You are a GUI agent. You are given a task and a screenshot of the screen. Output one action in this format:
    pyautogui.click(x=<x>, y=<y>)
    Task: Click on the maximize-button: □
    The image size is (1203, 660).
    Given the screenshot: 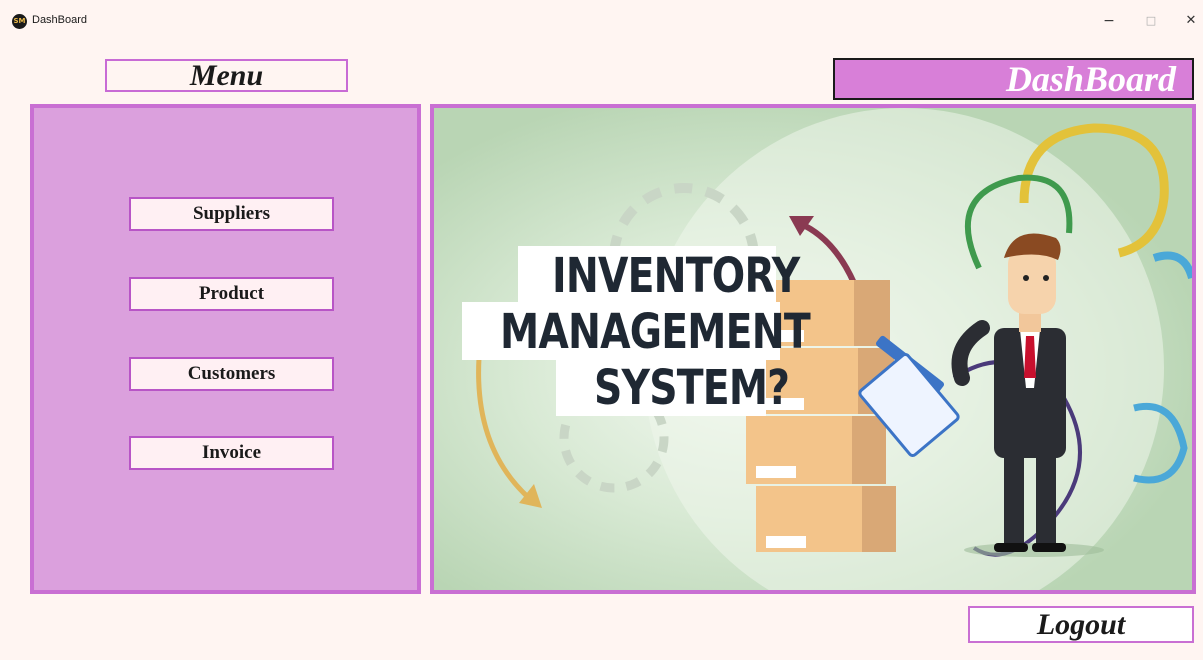 What is the action you would take?
    pyautogui.click(x=1151, y=21)
    